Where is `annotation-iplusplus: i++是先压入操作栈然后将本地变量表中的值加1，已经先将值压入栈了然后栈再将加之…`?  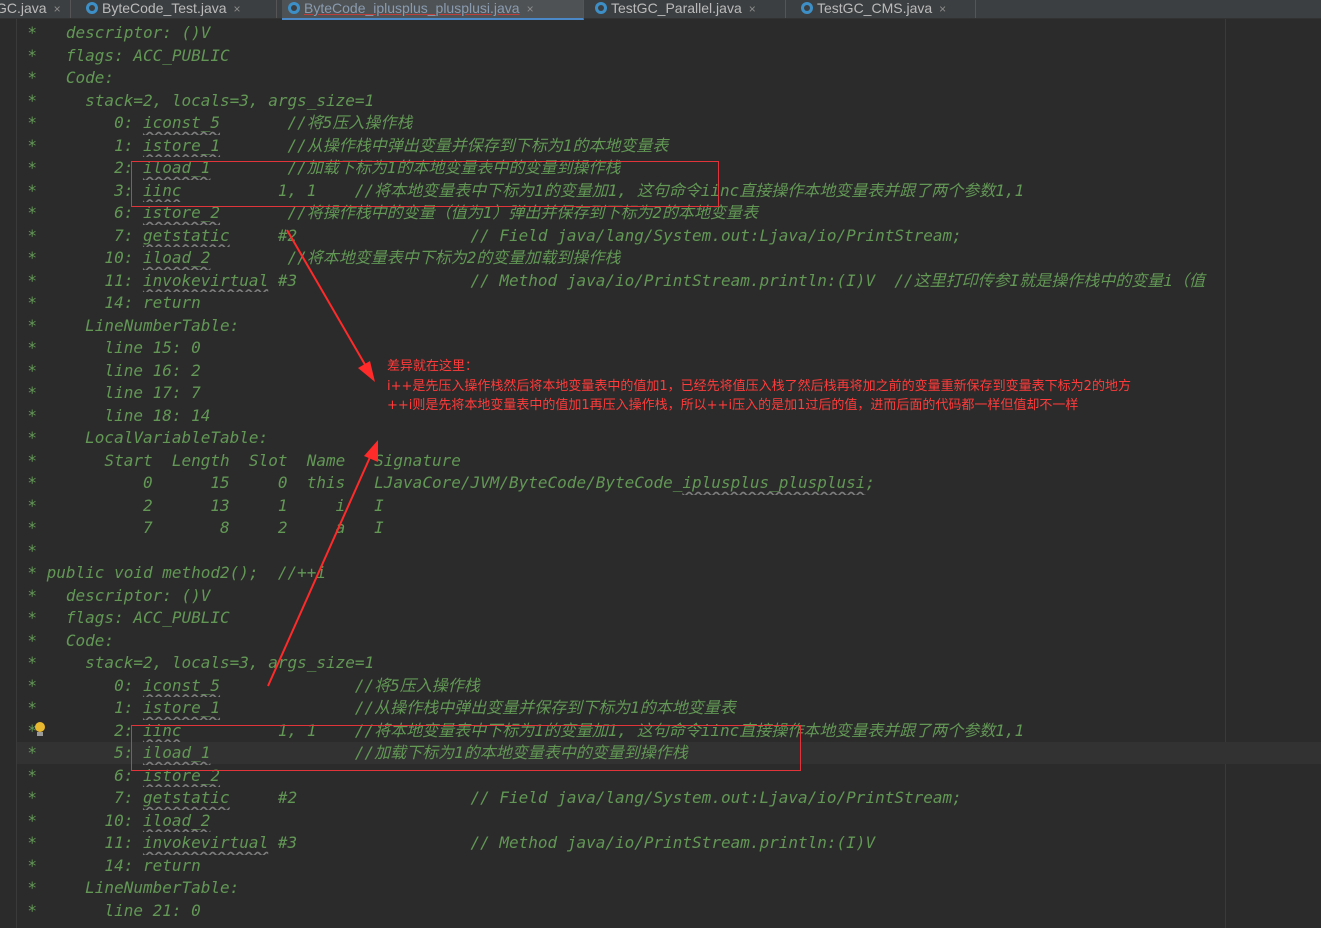 annotation-iplusplus: i++是先压入操作栈然后将本地变量表中的值加1，已经先将值压入栈了然后栈再将加之… is located at coordinates (759, 386).